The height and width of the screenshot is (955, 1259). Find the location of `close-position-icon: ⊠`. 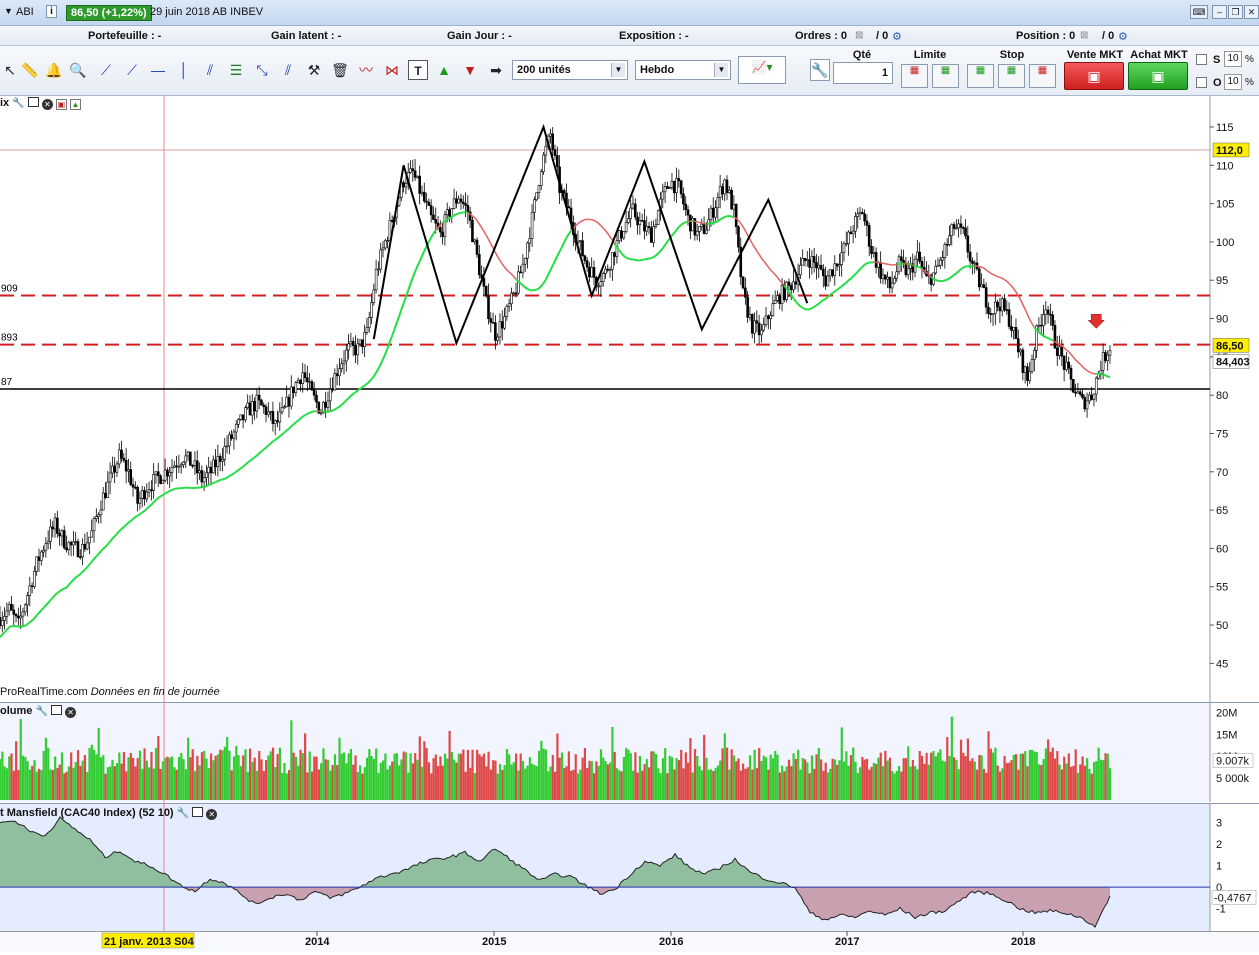

close-position-icon: ⊠ is located at coordinates (1084, 35).